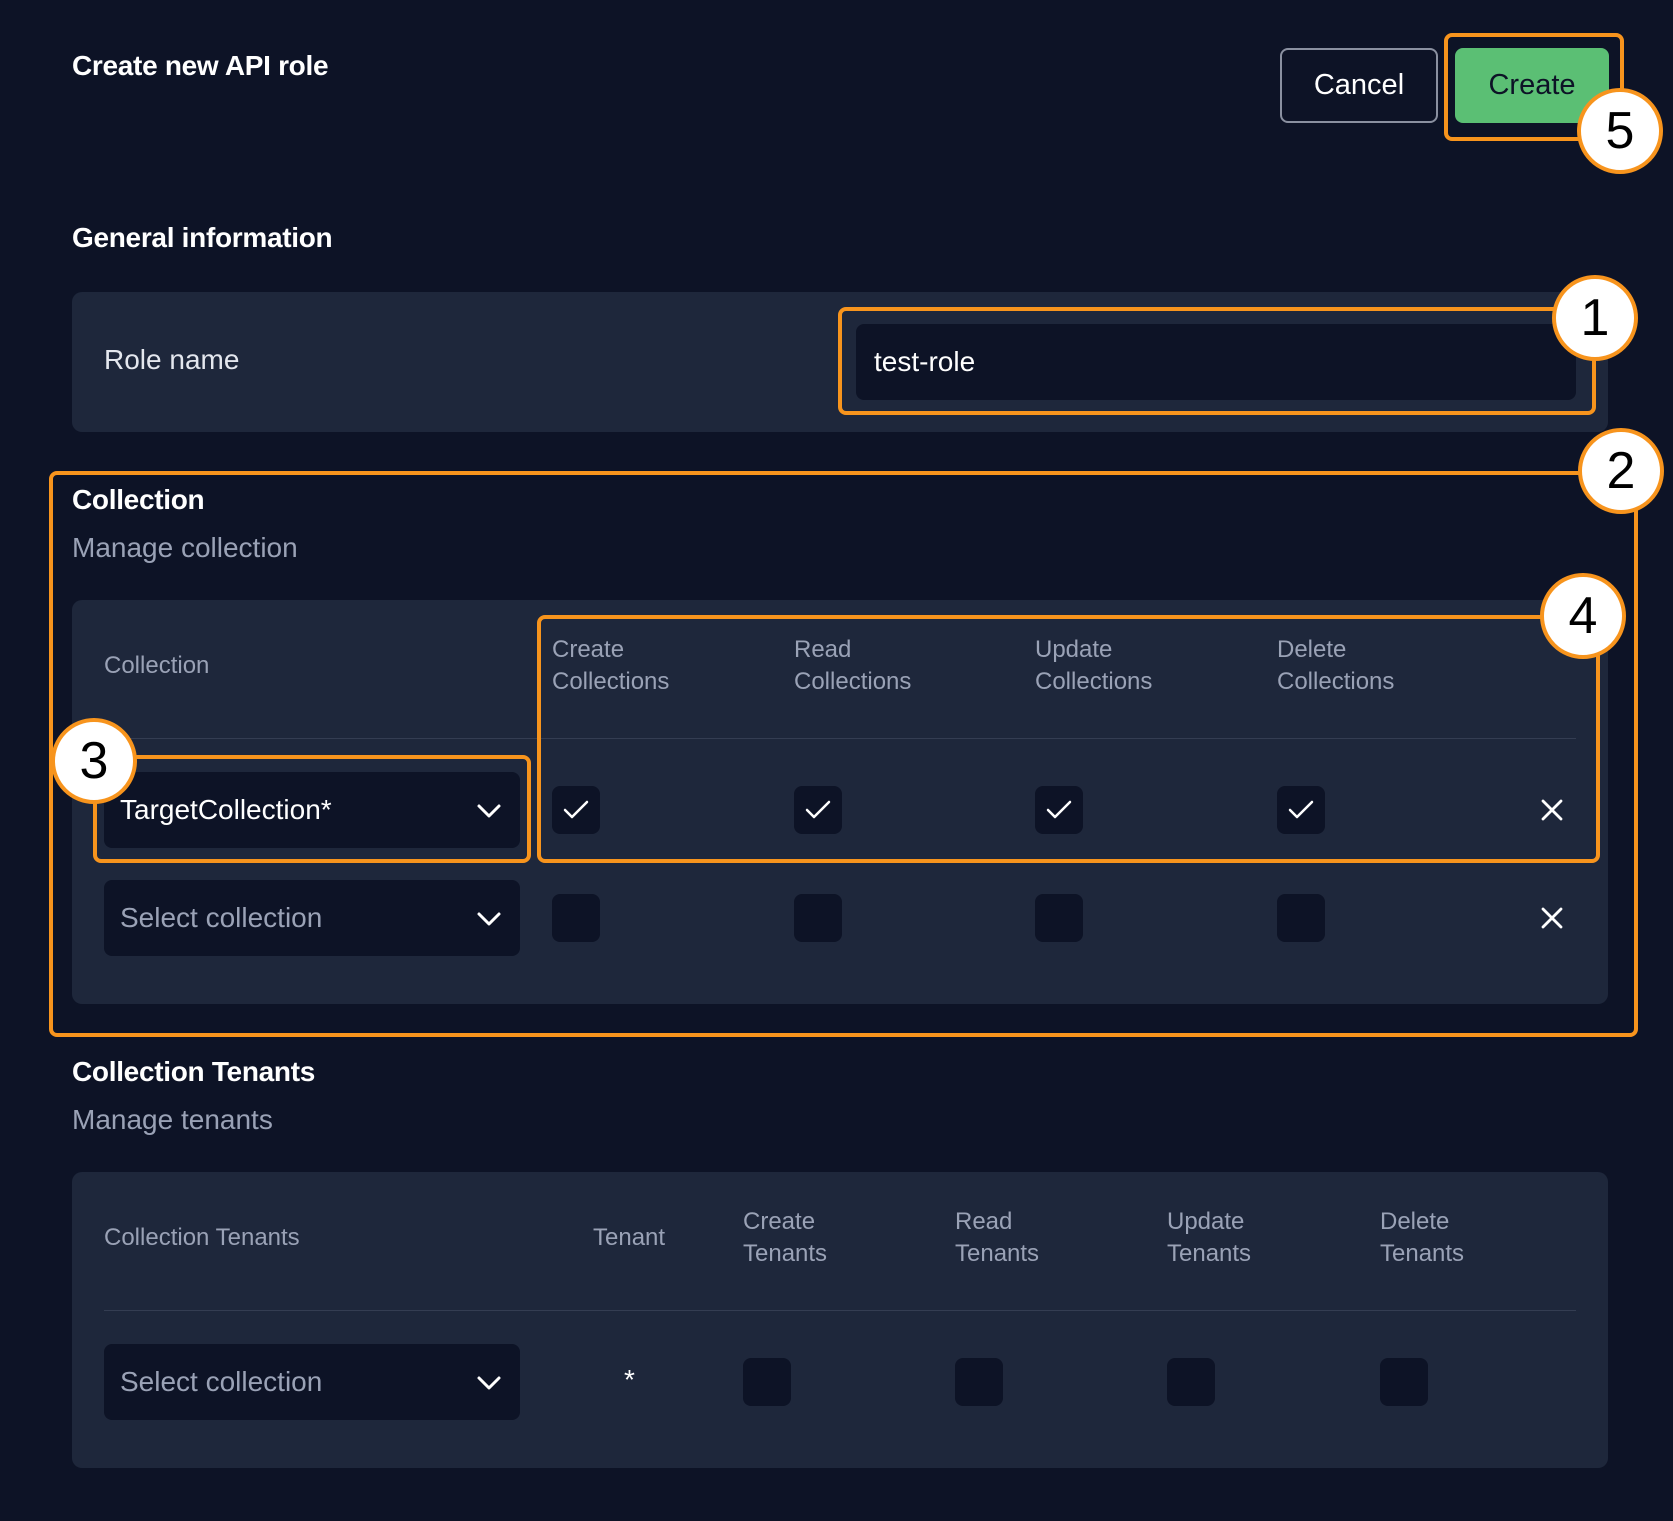 The height and width of the screenshot is (1521, 1673). Describe the element at coordinates (1595, 318) in the screenshot. I see `annotation-badge-1: 1` at that location.